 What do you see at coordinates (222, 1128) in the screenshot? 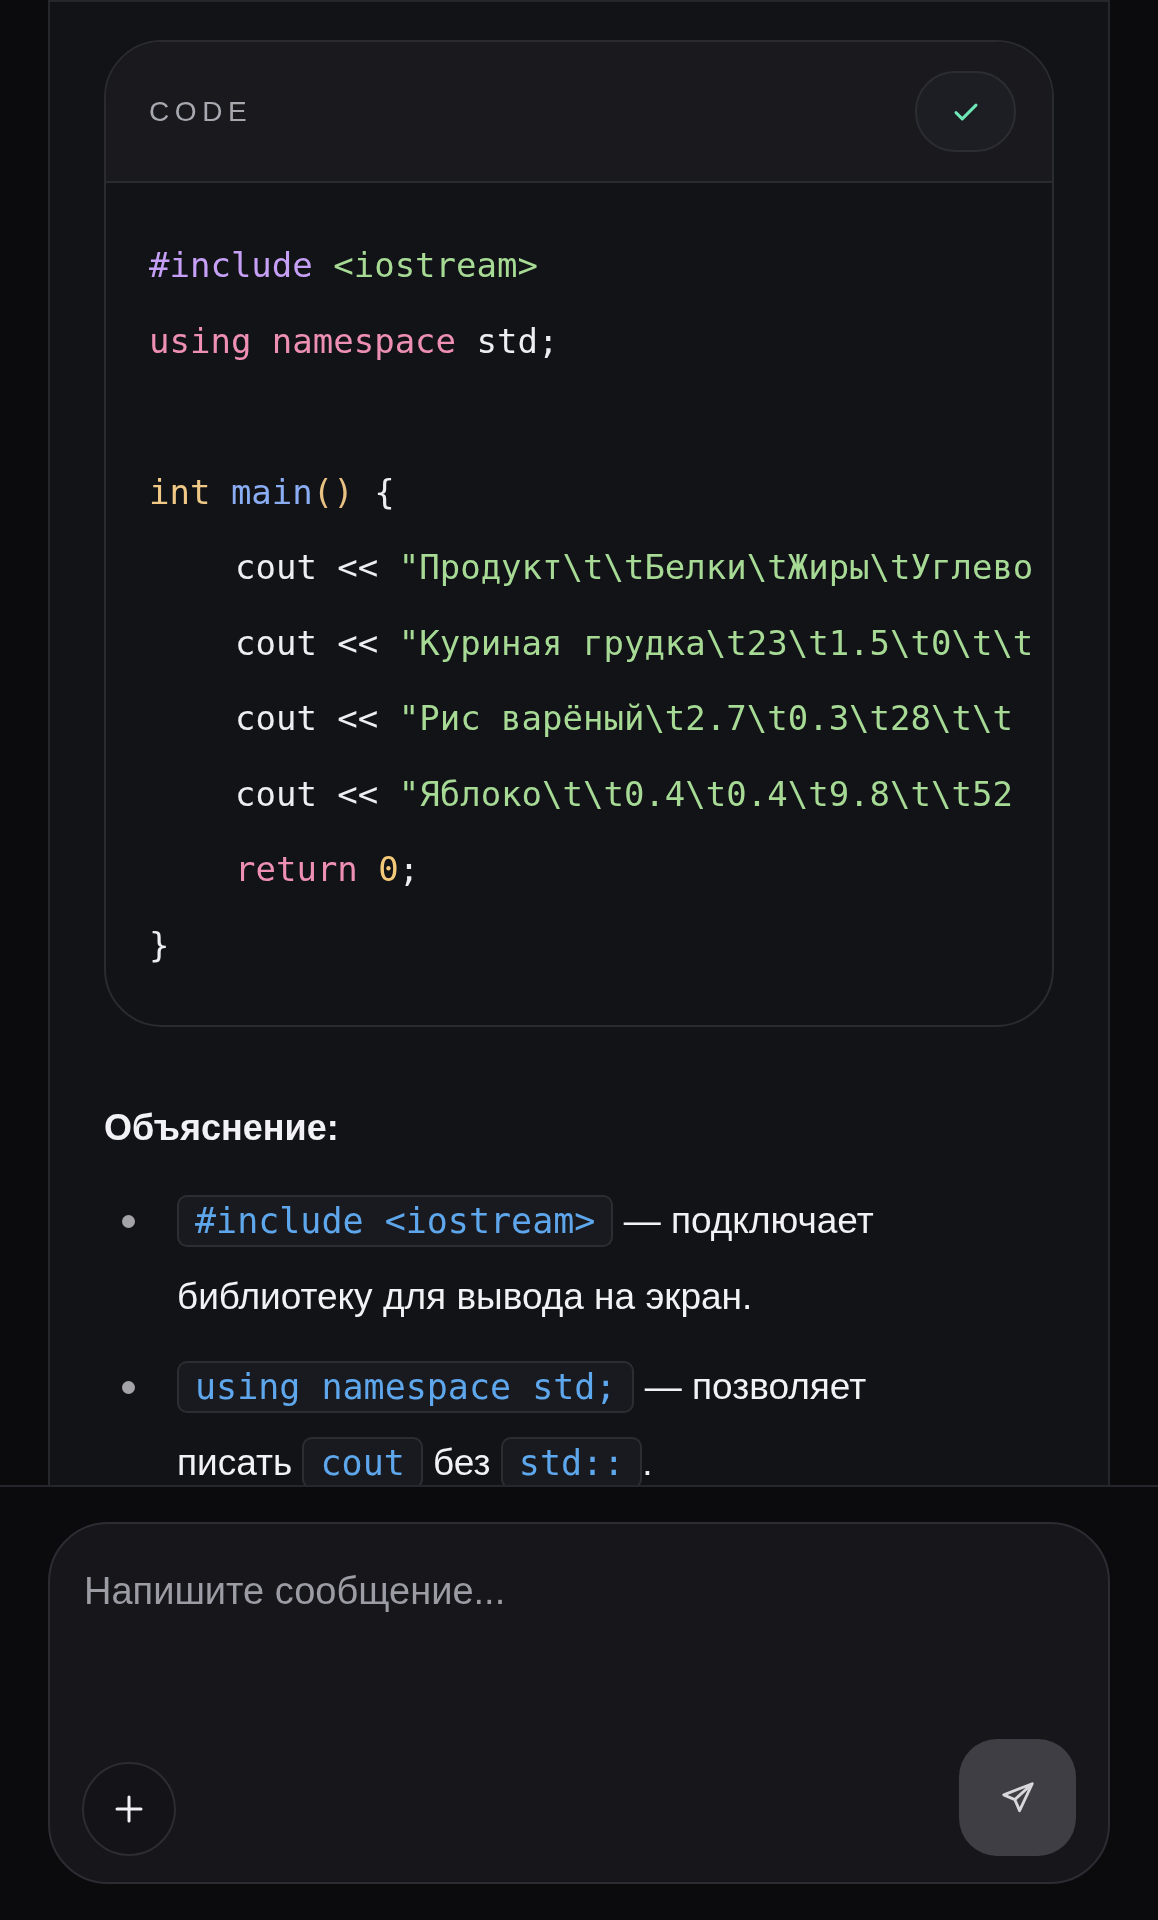
I see `section-heading: Объяснение:` at bounding box center [222, 1128].